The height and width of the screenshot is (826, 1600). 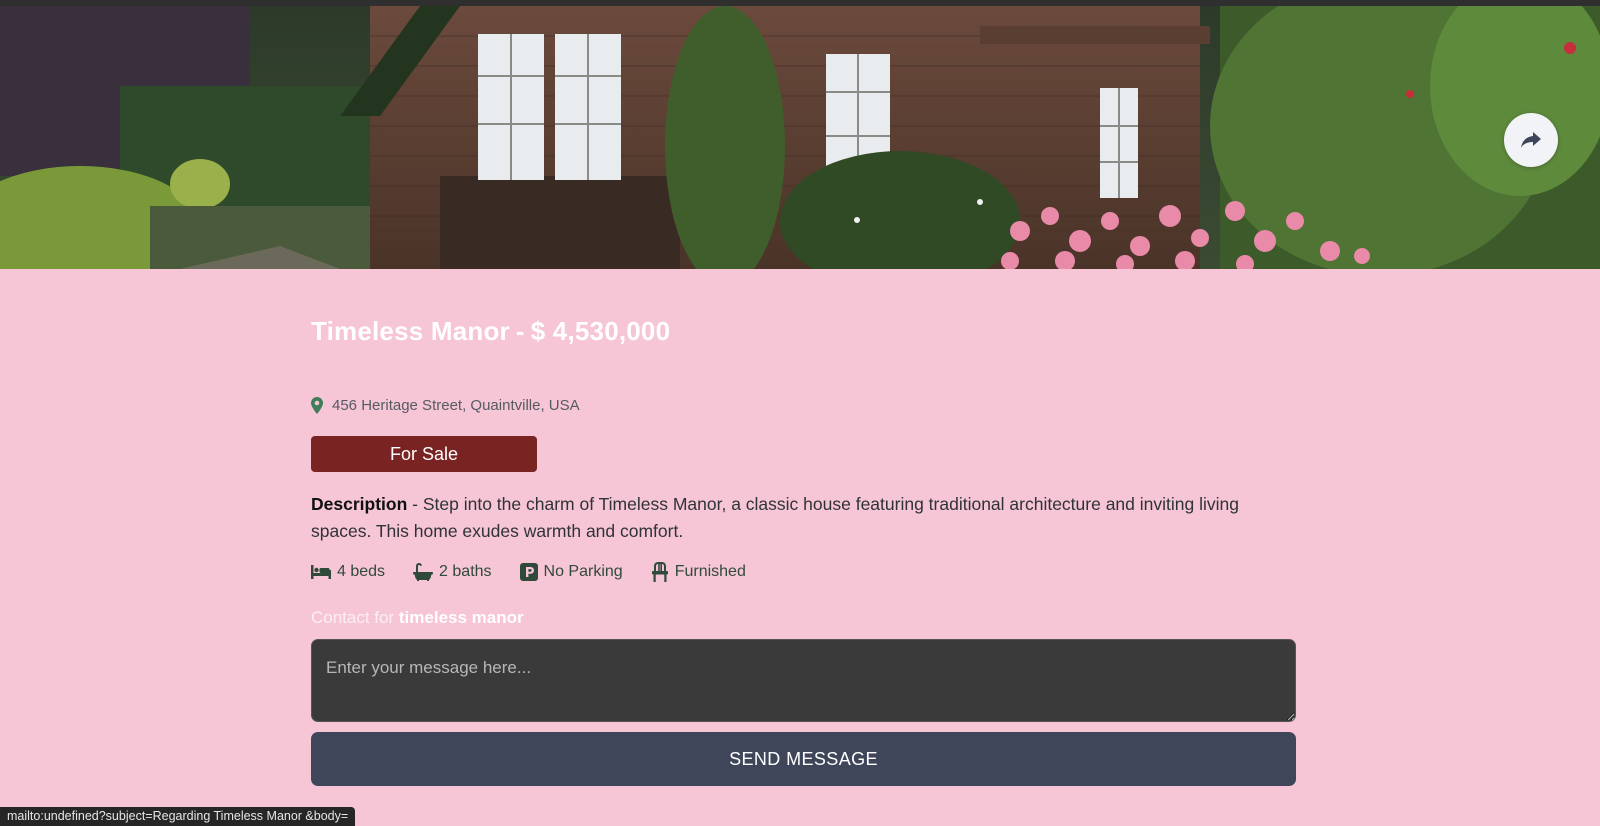 I want to click on listing-name: Timeless Manor, so click(x=410, y=331).